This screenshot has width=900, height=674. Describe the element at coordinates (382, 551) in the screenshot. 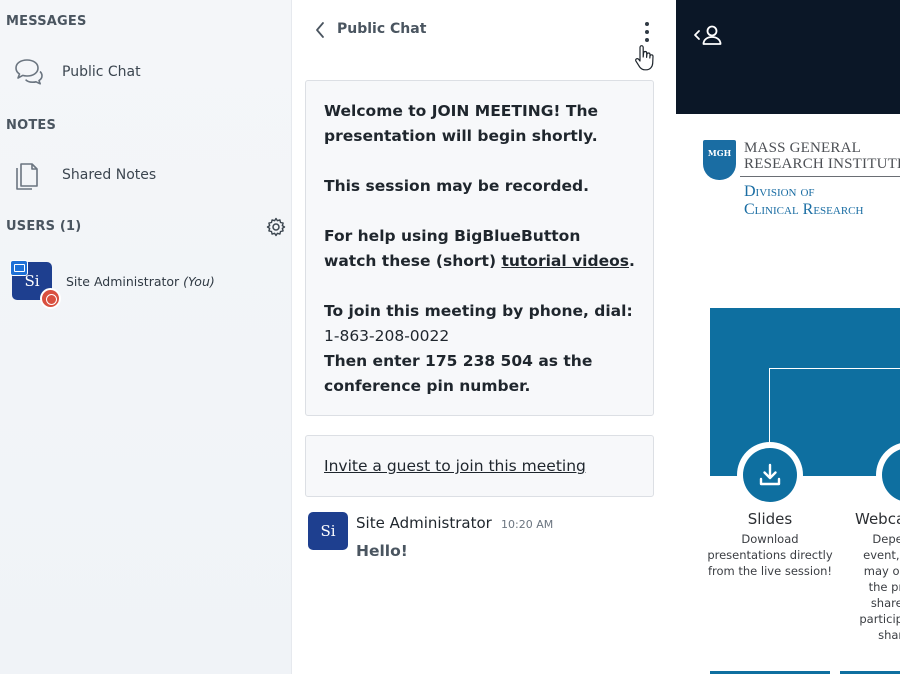

I see `message-text: Hello!` at that location.